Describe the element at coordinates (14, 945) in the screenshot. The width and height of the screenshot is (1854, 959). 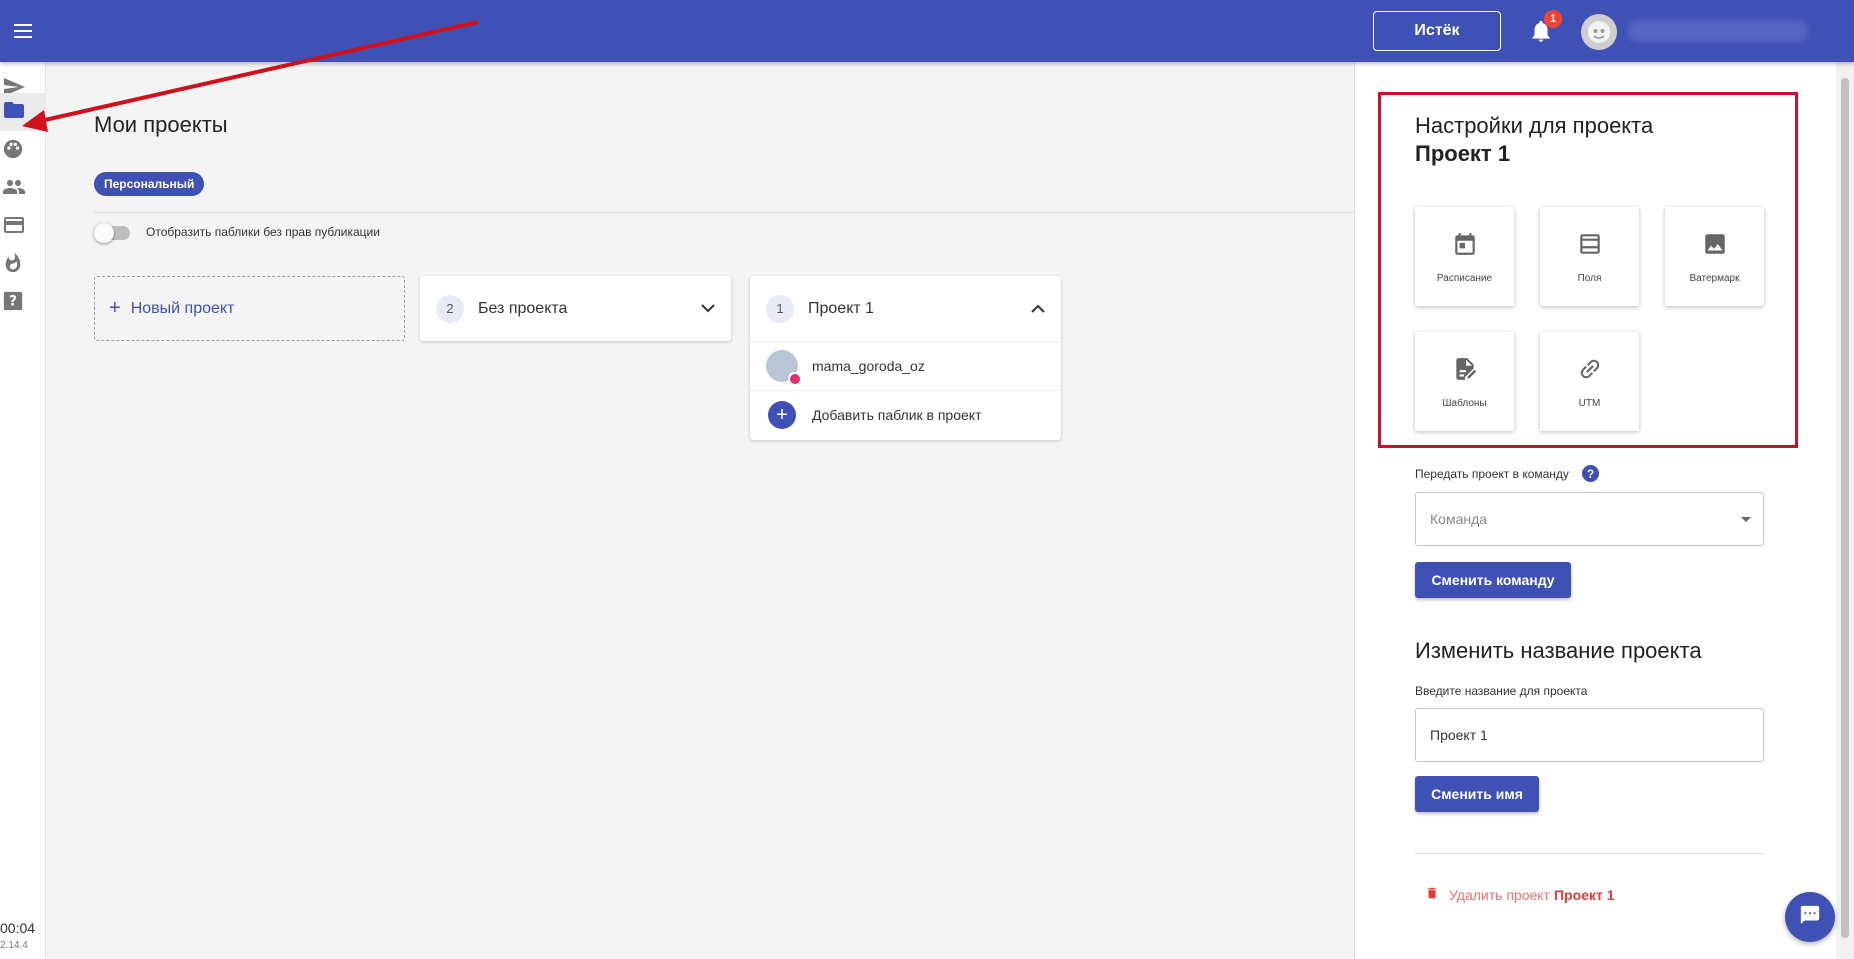
I see `app-version: 2.14.4` at that location.